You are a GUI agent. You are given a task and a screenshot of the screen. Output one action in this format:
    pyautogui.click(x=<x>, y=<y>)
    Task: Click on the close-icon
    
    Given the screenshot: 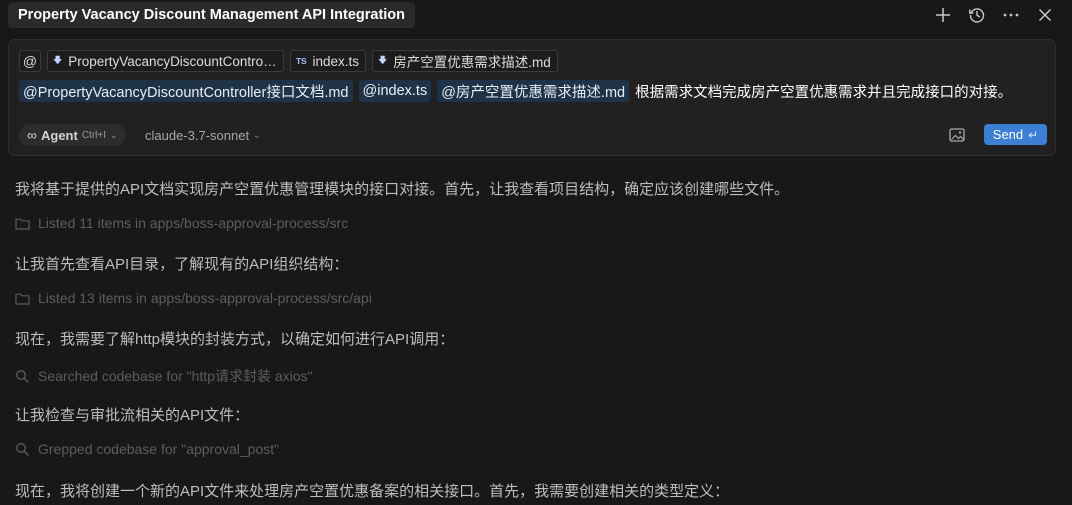 What is the action you would take?
    pyautogui.click(x=1045, y=15)
    